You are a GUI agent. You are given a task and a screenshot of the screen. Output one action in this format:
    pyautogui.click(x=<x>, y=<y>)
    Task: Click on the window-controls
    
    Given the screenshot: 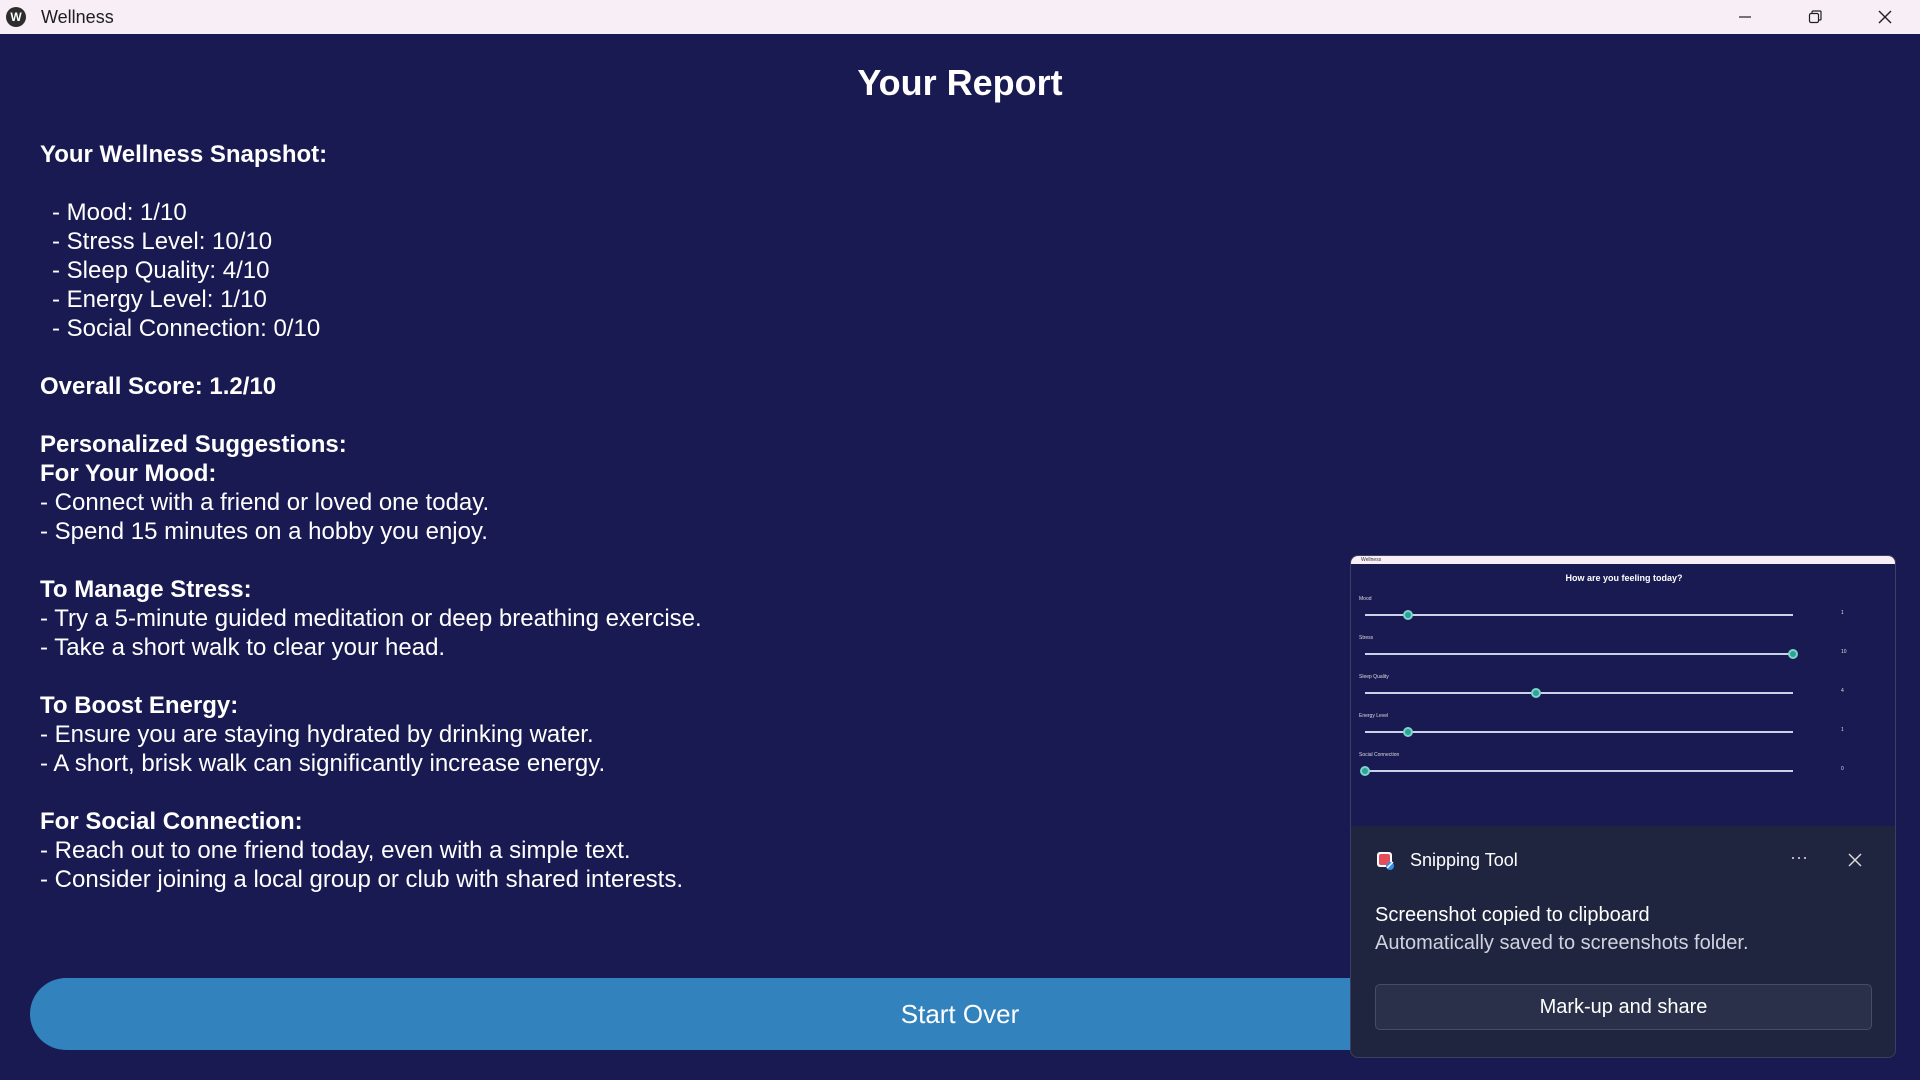 What is the action you would take?
    pyautogui.click(x=1815, y=17)
    